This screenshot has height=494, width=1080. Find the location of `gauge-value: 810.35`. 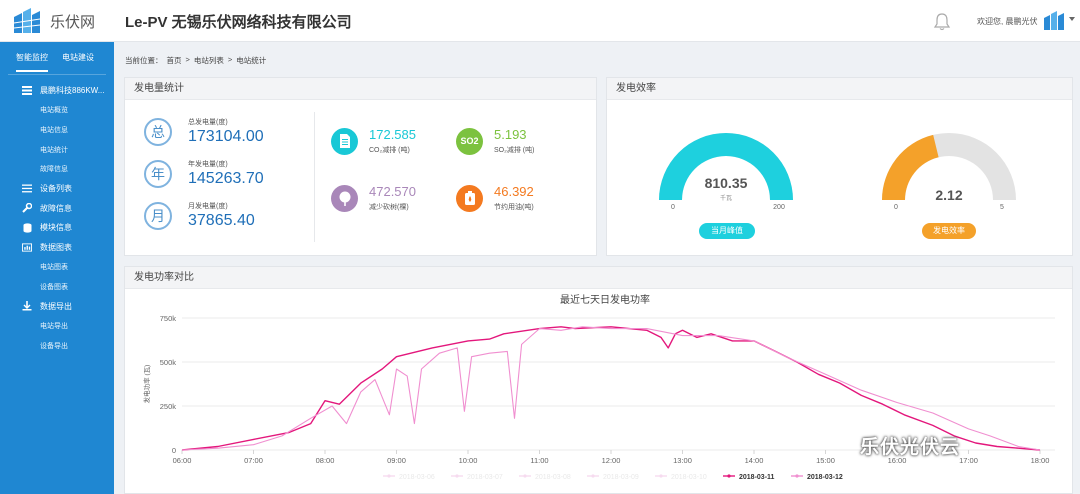

gauge-value: 810.35 is located at coordinates (726, 183).